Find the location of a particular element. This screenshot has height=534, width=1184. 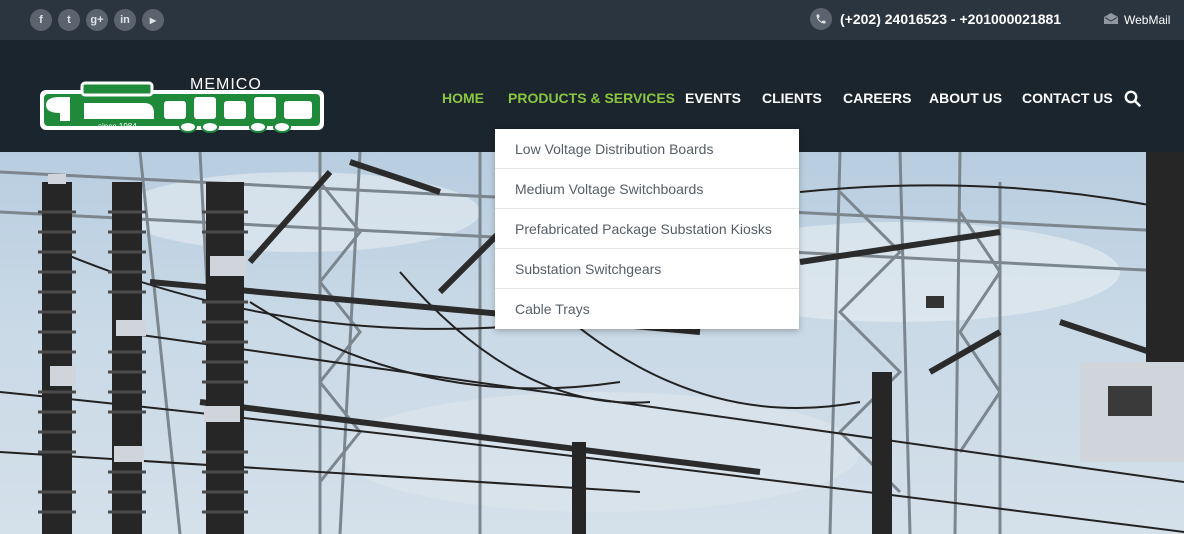

dropdown-item-low-voltage: Low Voltage Distribution Boards is located at coordinates (647, 149).